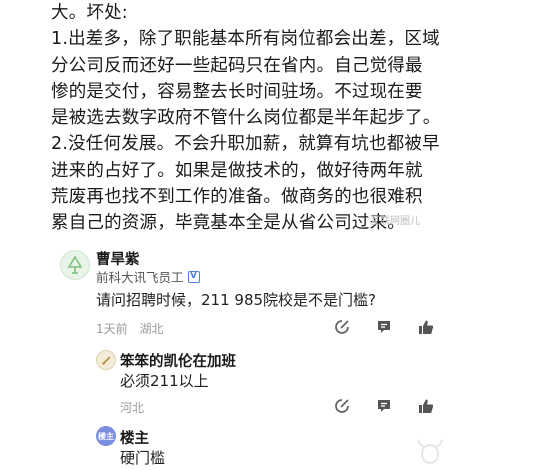  I want to click on commenter-name: 曹旱紫, so click(118, 258).